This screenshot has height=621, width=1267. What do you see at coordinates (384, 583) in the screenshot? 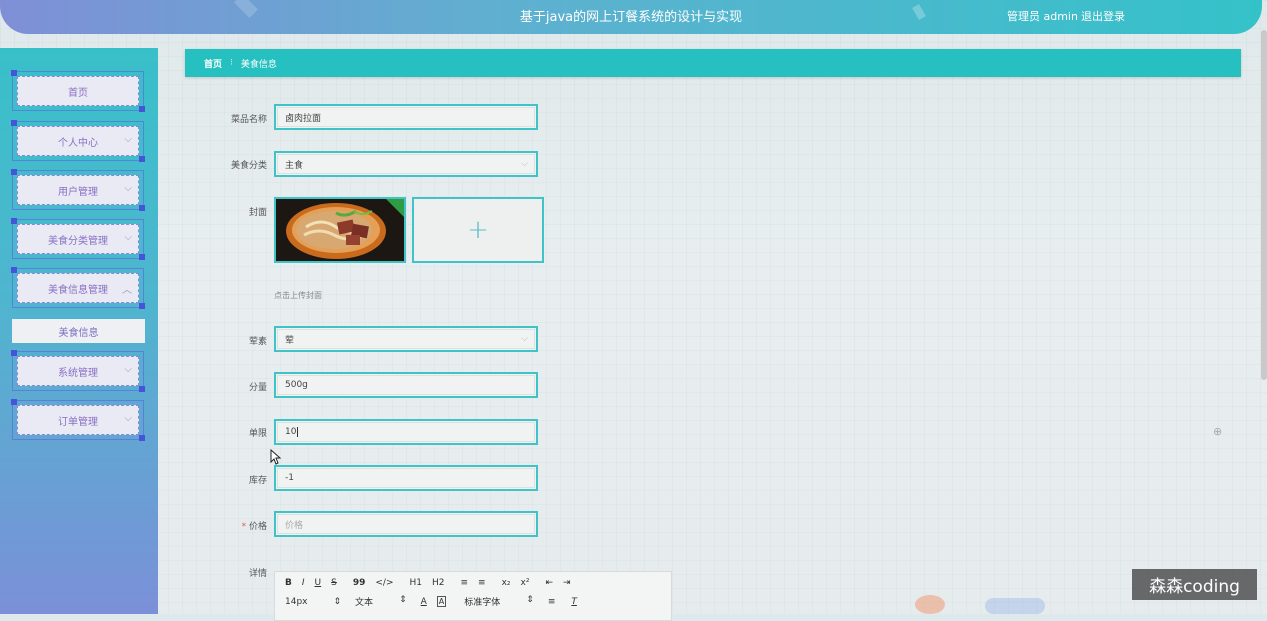
I see `code-button: </>` at bounding box center [384, 583].